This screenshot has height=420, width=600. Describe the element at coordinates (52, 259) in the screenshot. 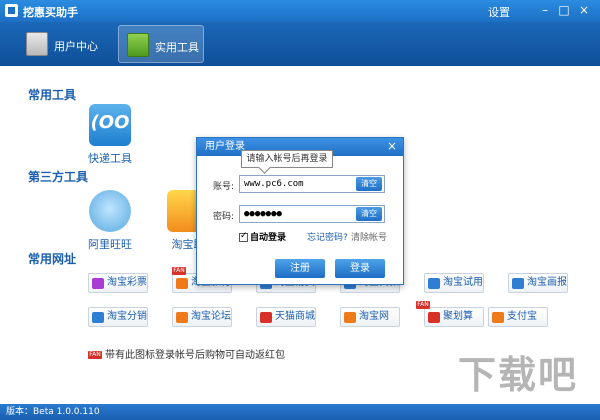

I see `section-common-sites: 常用网址` at that location.